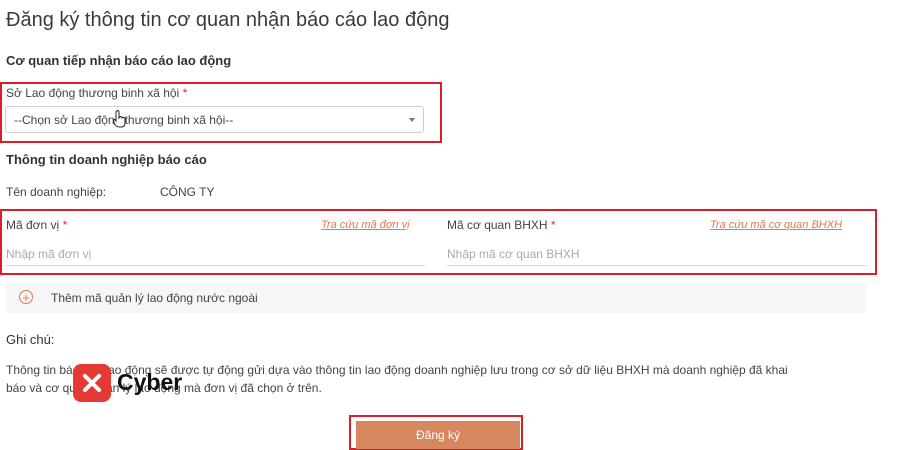  Describe the element at coordinates (438, 435) in the screenshot. I see `register-button: Đăng ký` at that location.